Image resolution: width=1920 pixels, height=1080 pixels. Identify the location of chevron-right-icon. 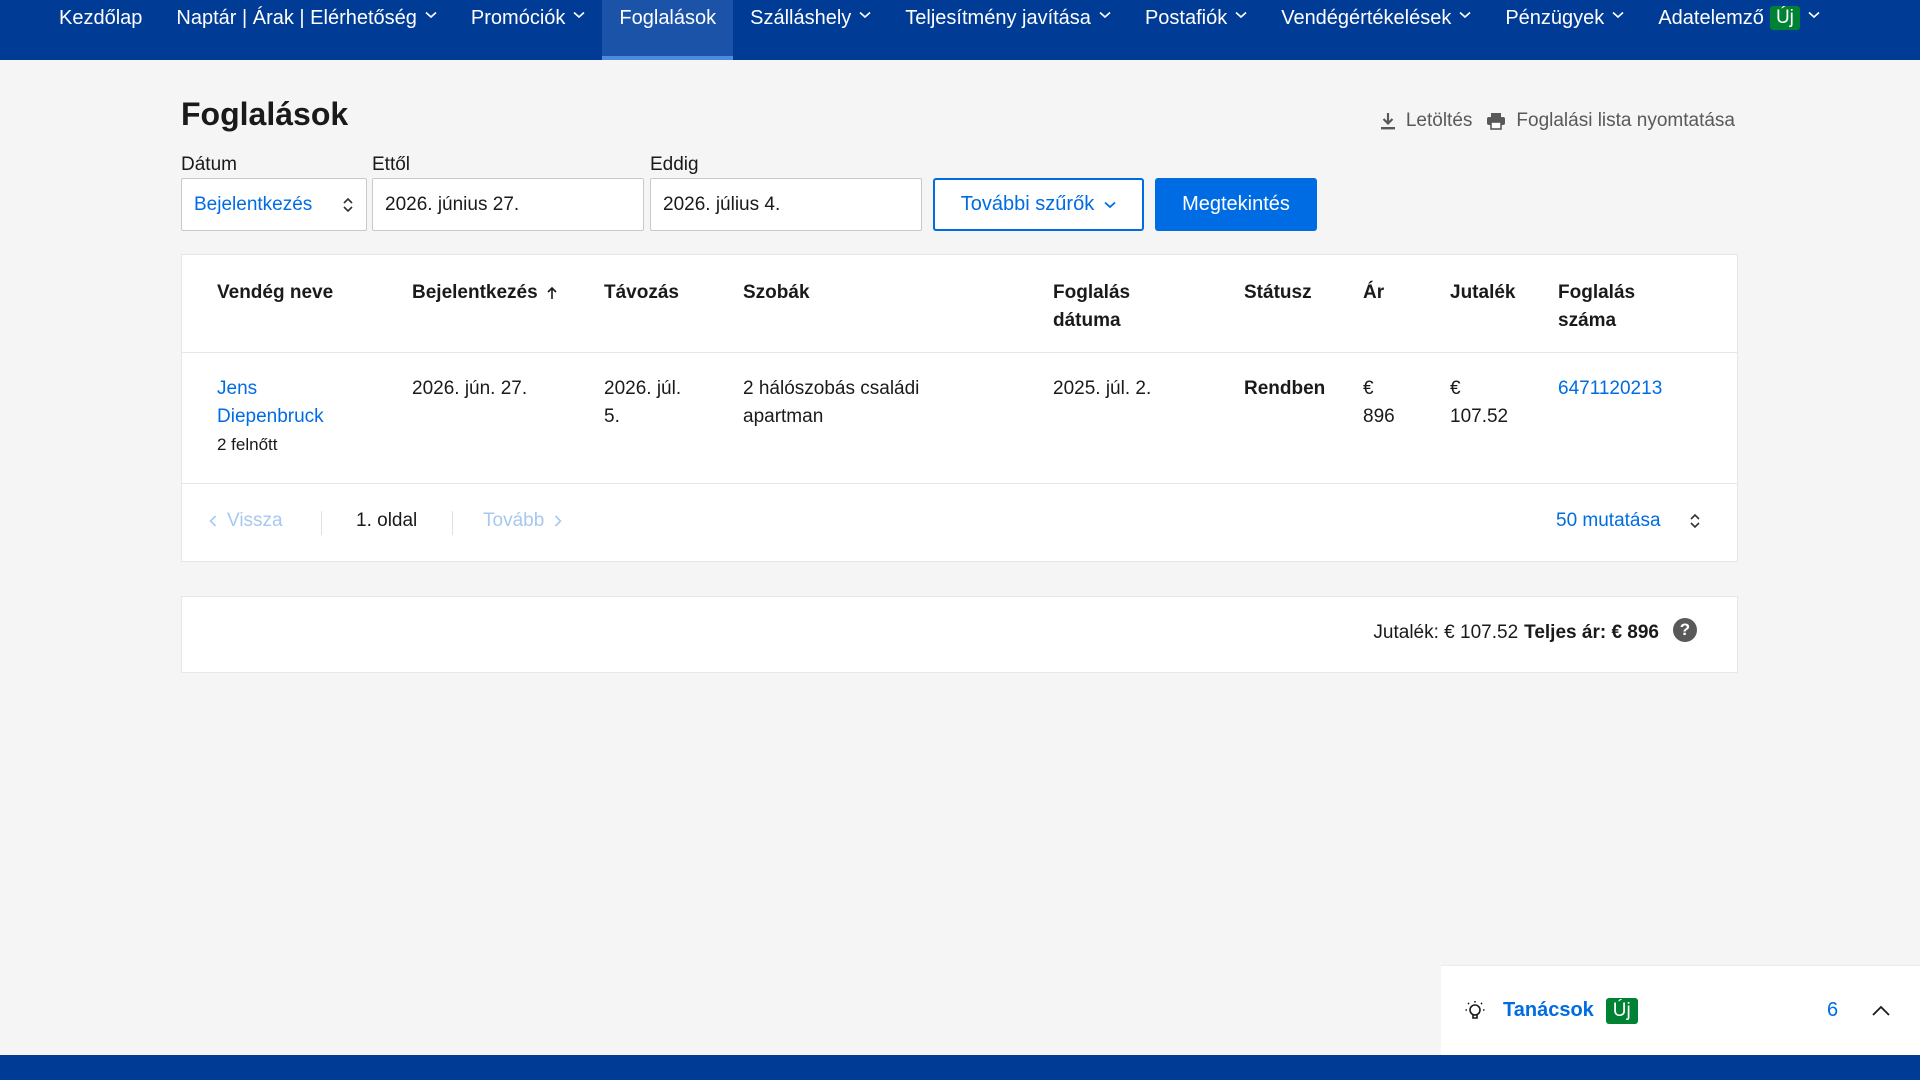
(558, 521).